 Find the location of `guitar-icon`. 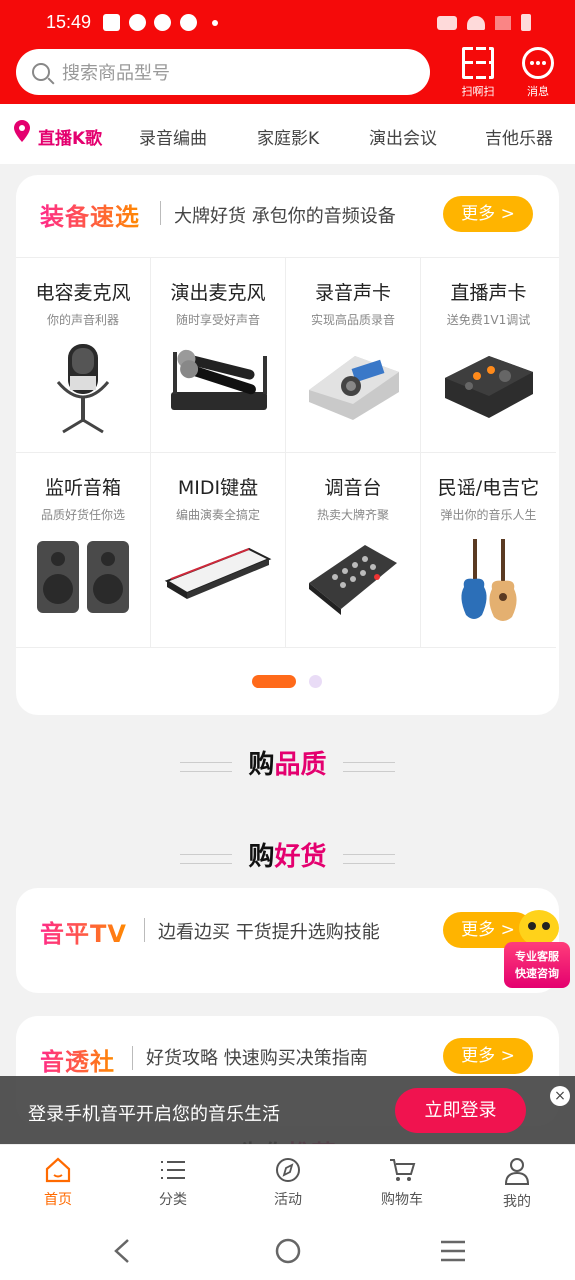

guitar-icon is located at coordinates (488, 580).